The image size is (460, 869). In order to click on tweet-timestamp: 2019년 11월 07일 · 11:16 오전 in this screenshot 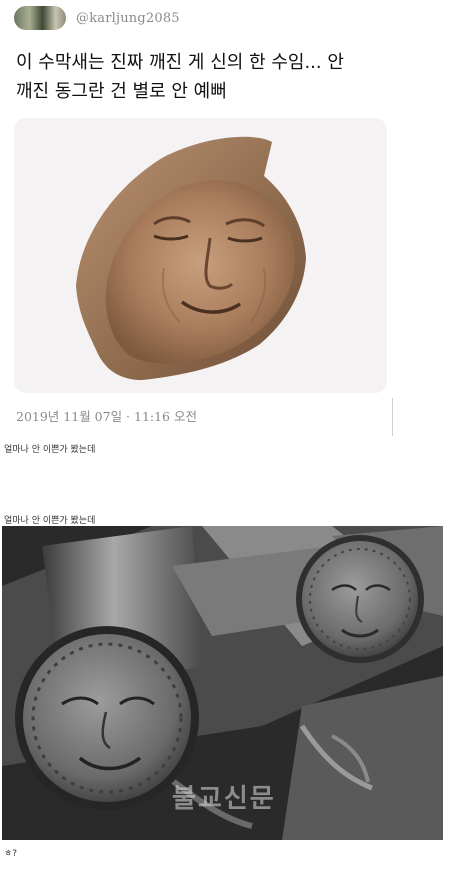, I will do `click(106, 415)`.